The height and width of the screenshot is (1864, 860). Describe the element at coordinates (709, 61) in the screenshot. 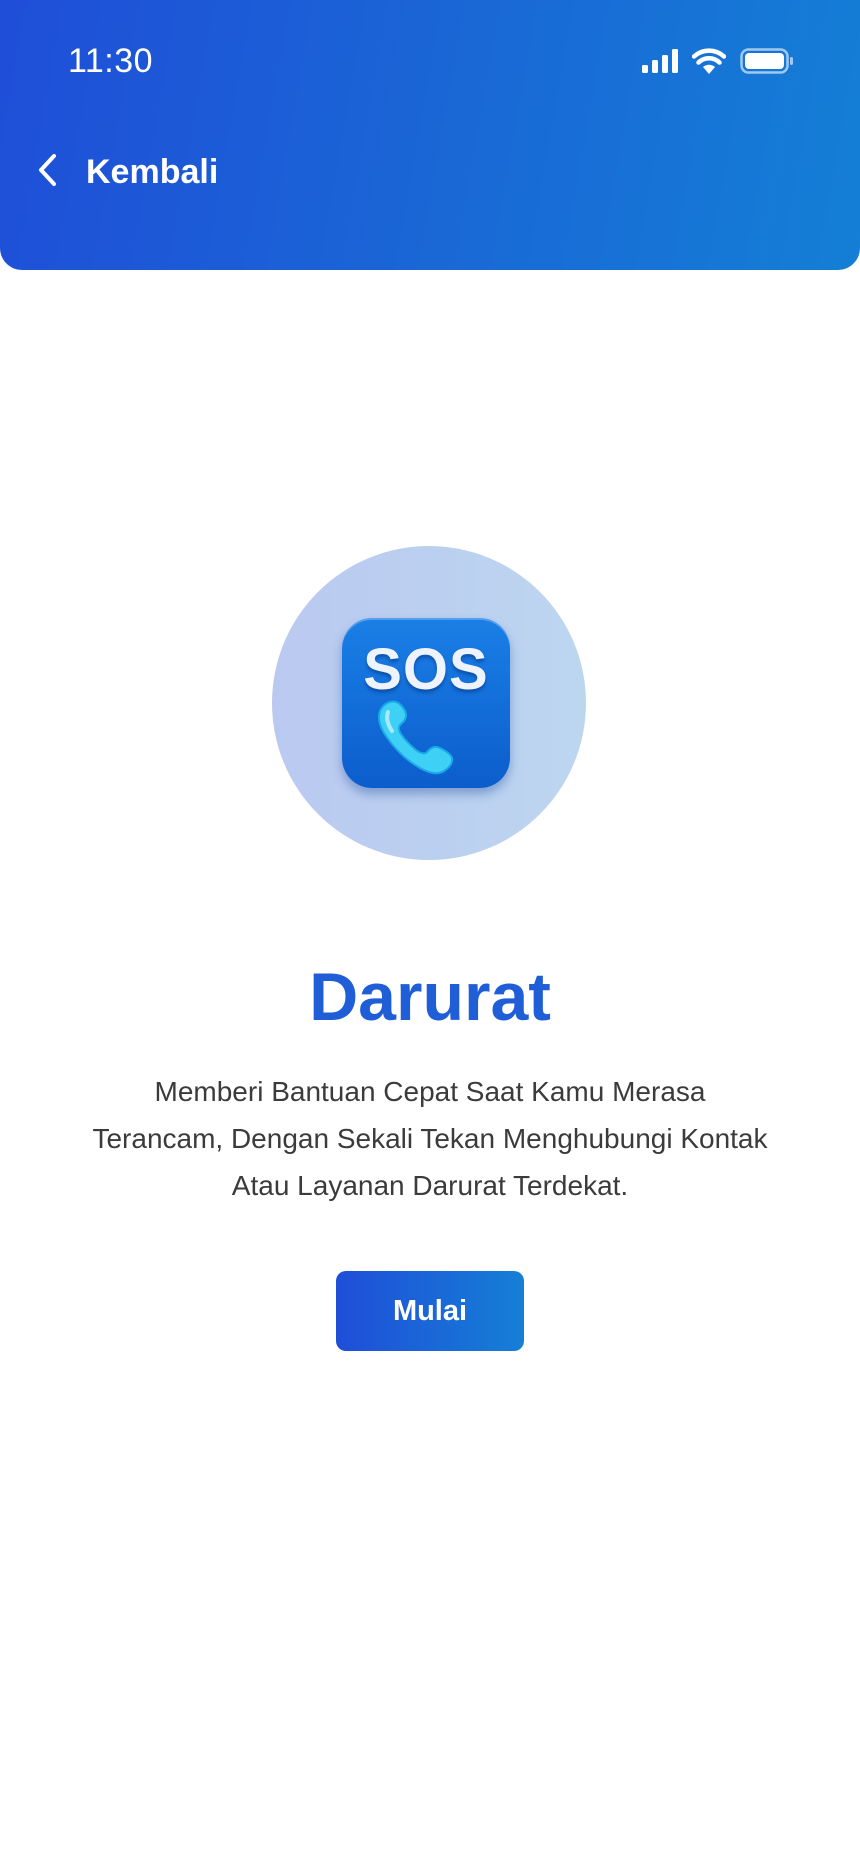

I see `wifi-icon` at that location.